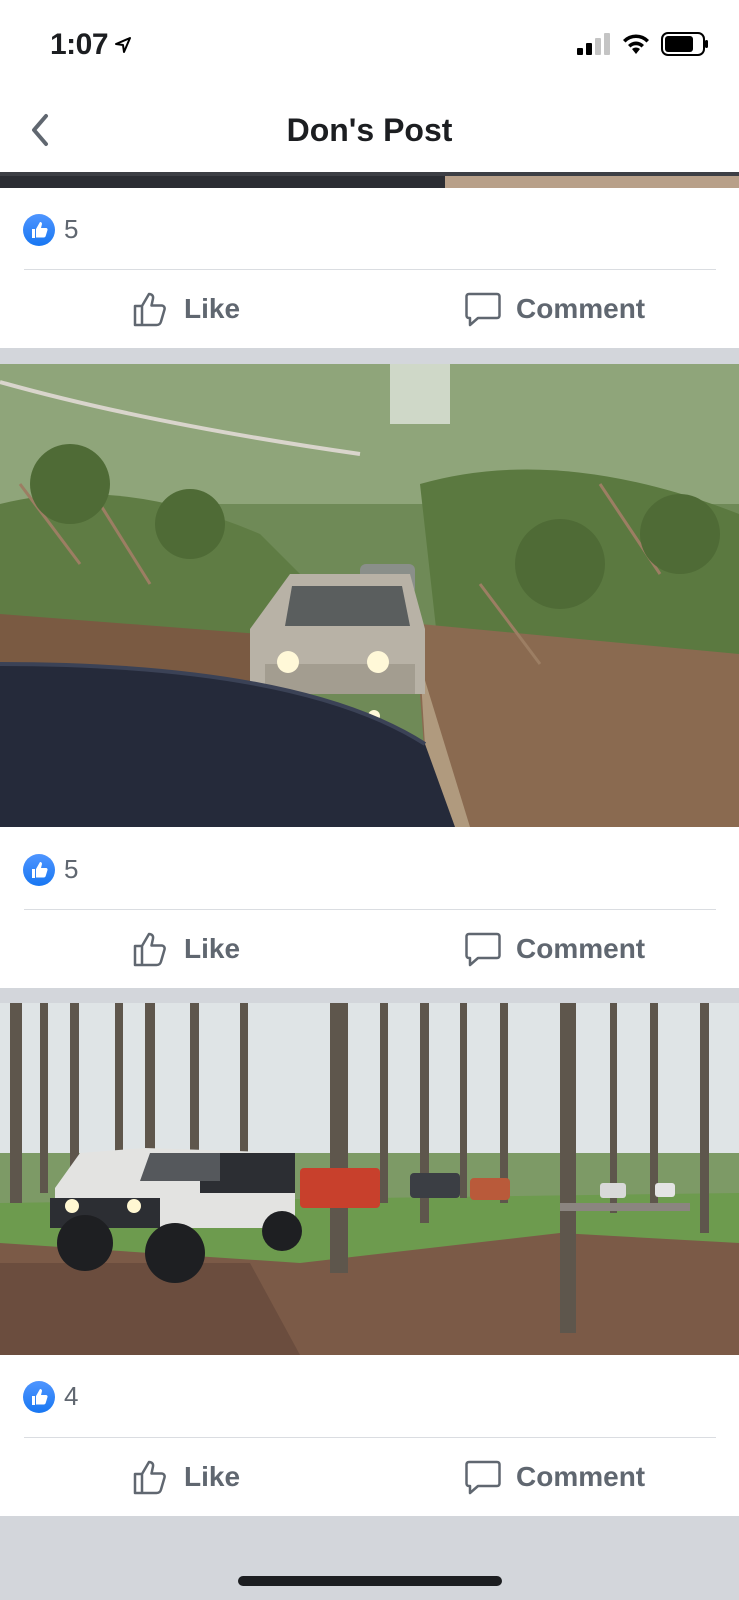  I want to click on like-count: 4, so click(71, 1396).